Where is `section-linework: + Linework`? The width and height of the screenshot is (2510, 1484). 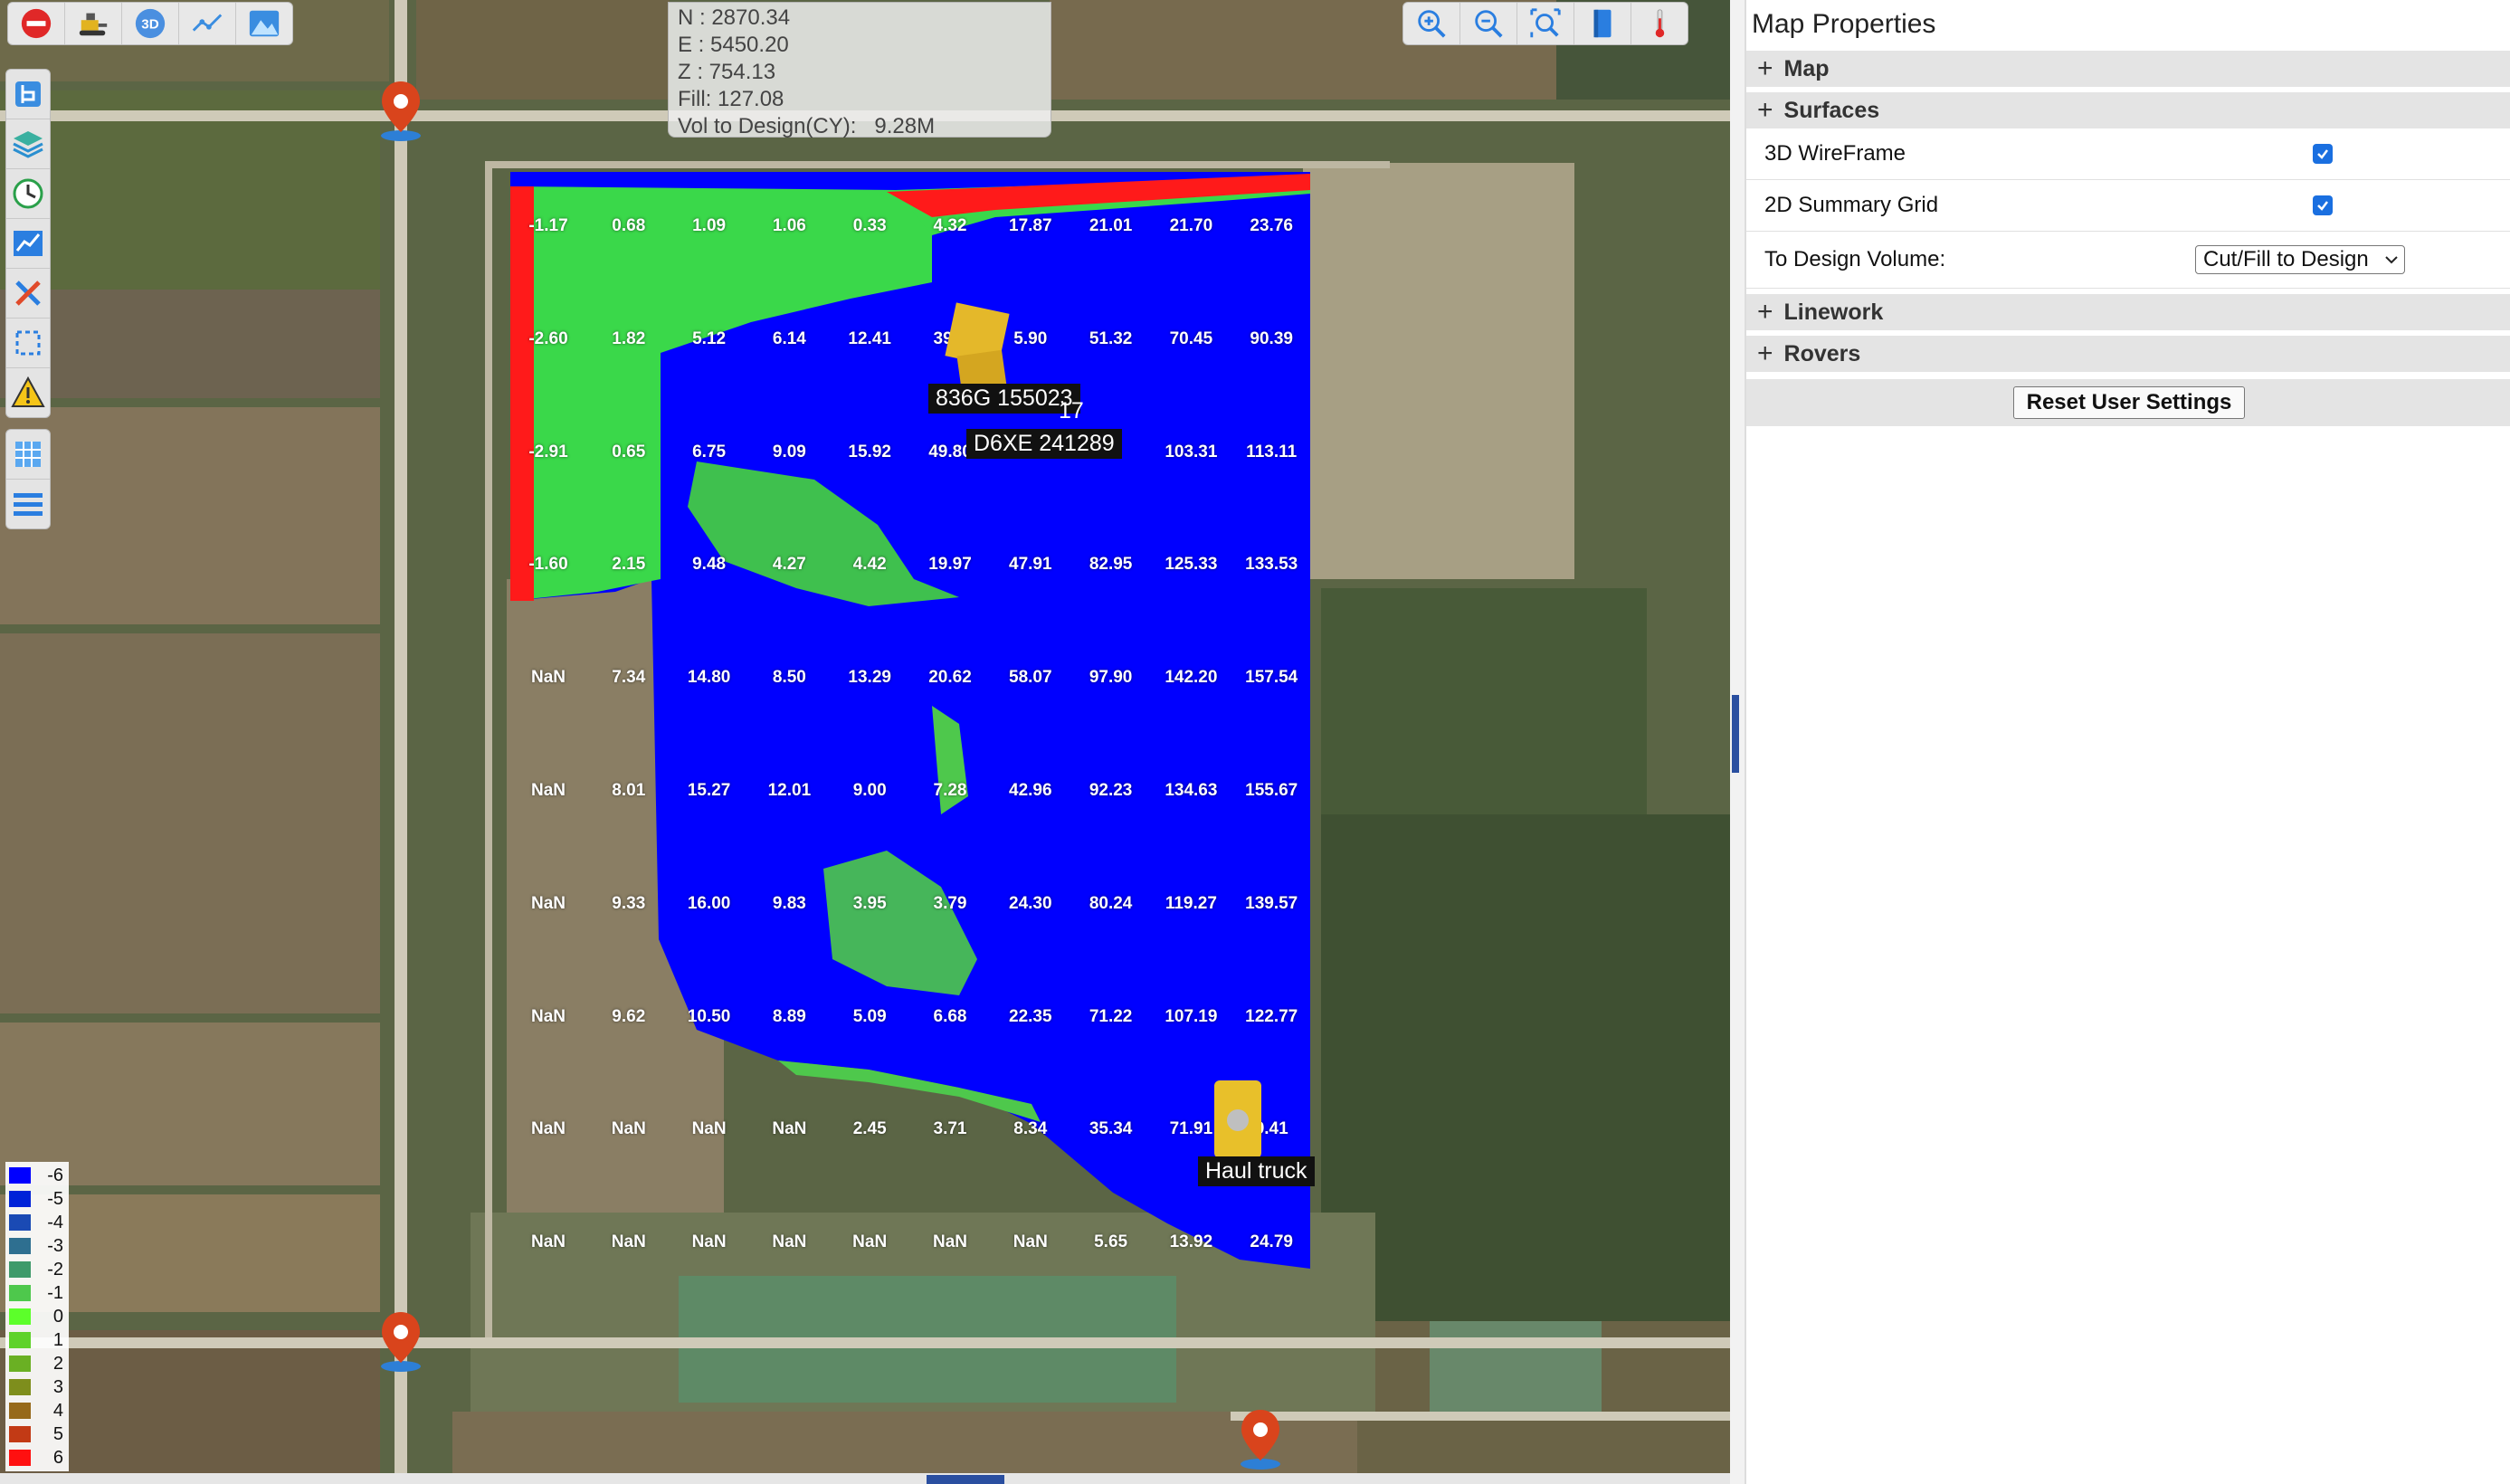
section-linework: + Linework is located at coordinates (2128, 312).